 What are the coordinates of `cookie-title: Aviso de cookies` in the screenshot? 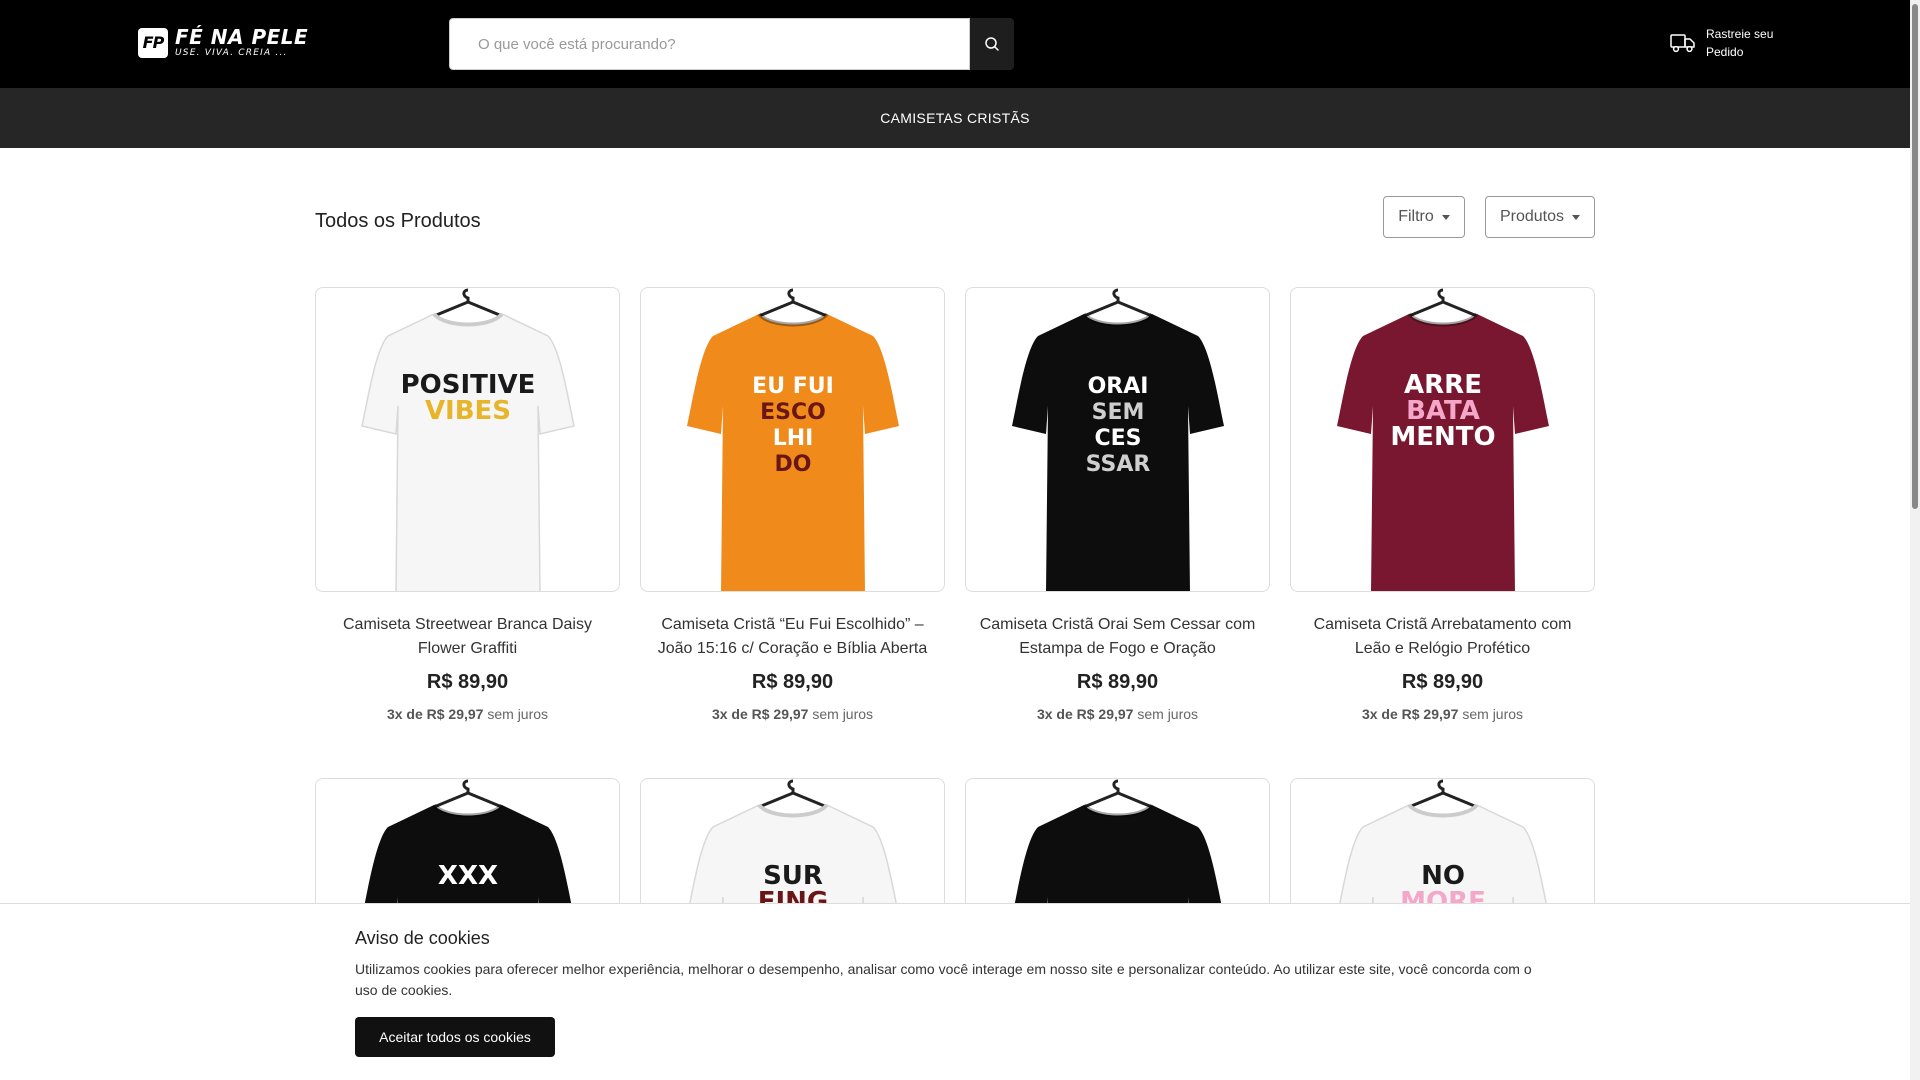 It's located at (422, 938).